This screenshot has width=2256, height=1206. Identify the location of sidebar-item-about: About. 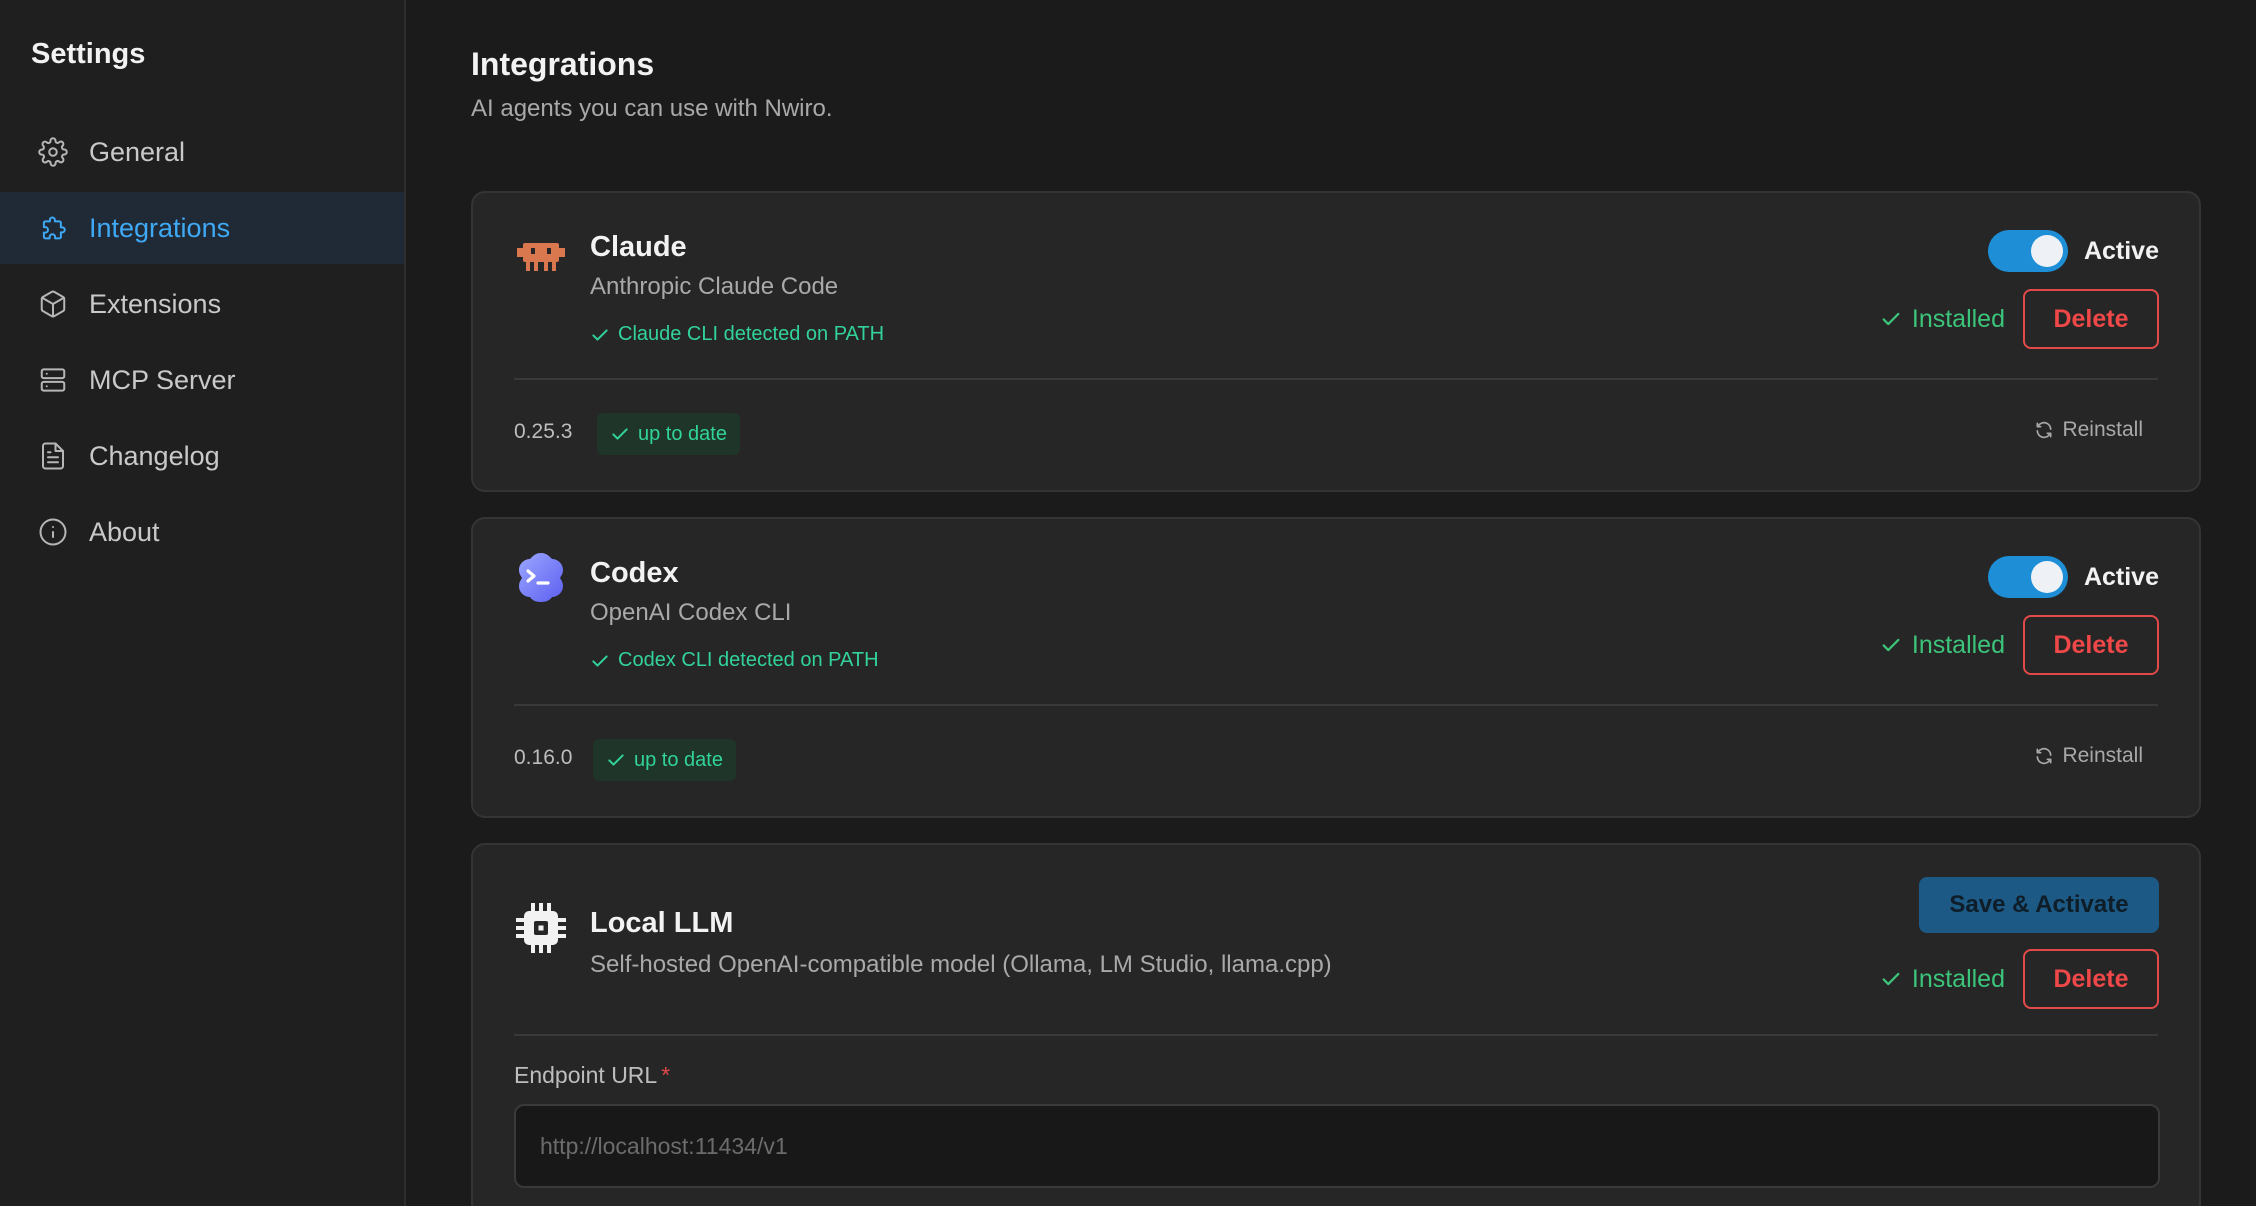
(202, 532).